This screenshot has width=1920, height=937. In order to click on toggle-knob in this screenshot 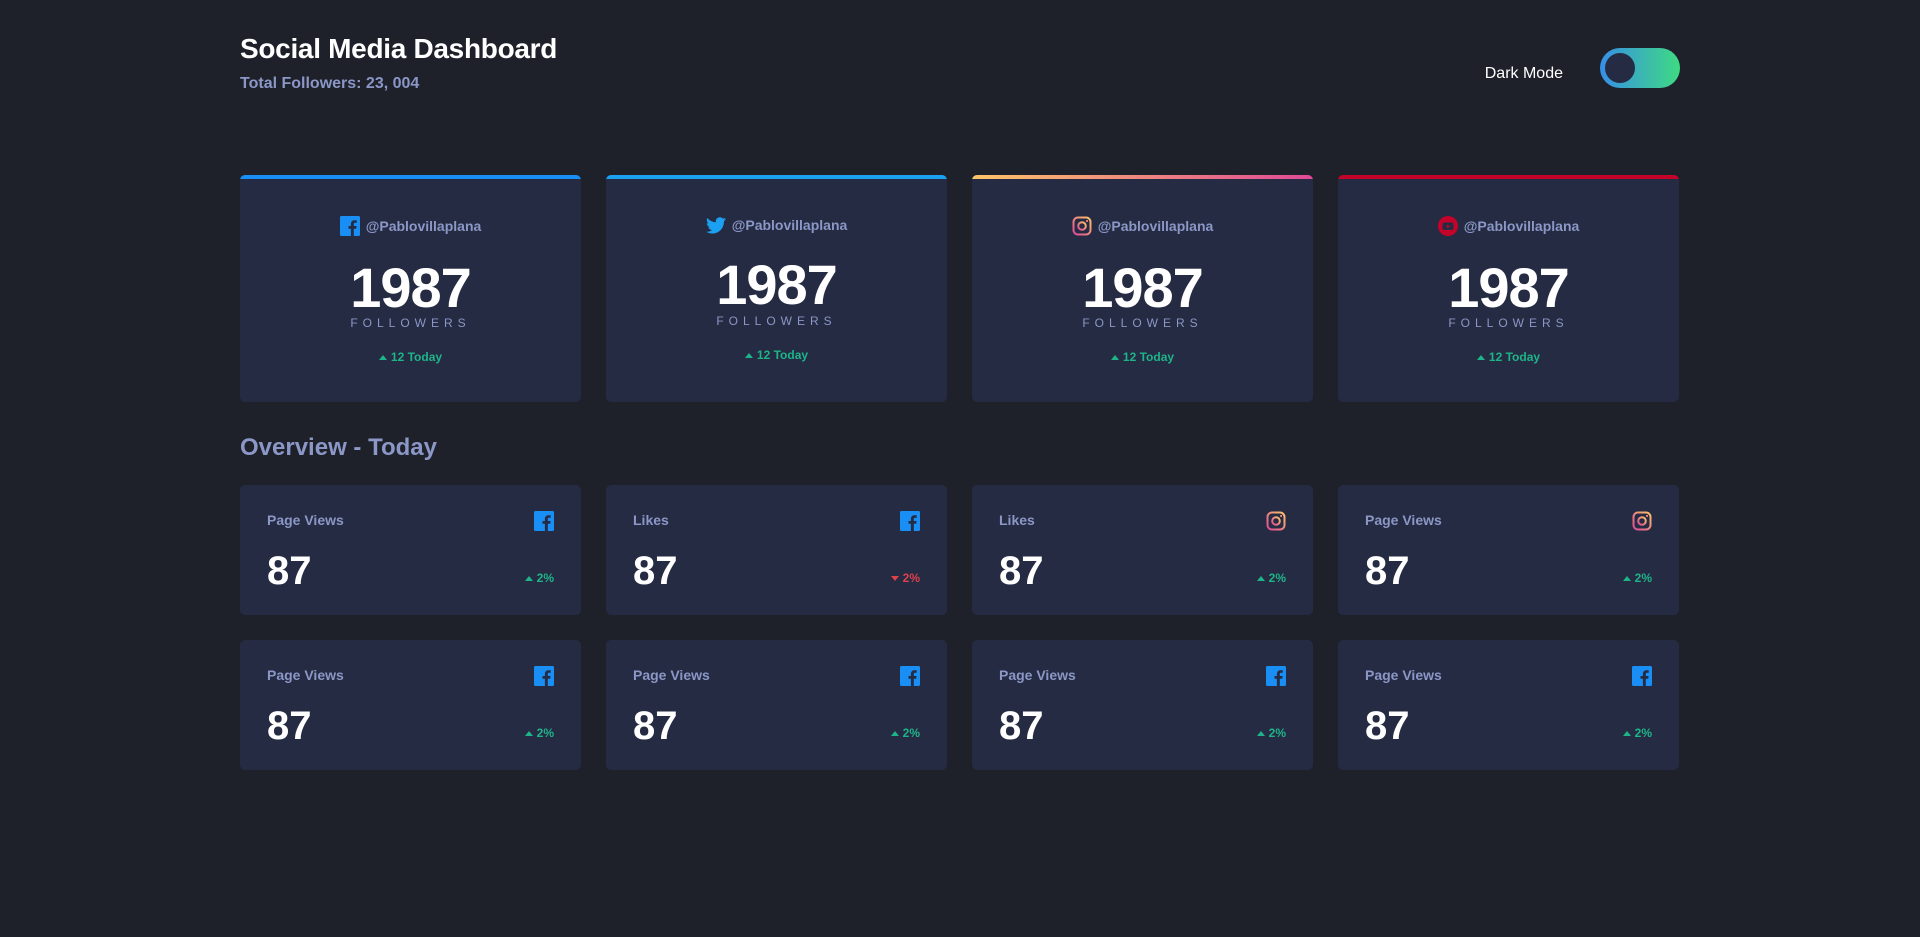, I will do `click(1620, 68)`.